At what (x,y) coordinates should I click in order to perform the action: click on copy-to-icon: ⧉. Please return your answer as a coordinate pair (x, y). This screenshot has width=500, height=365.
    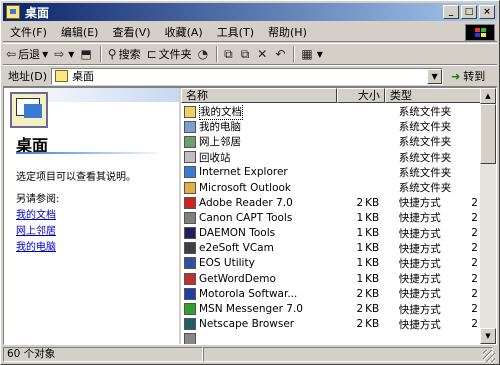
    Looking at the image, I should click on (245, 53).